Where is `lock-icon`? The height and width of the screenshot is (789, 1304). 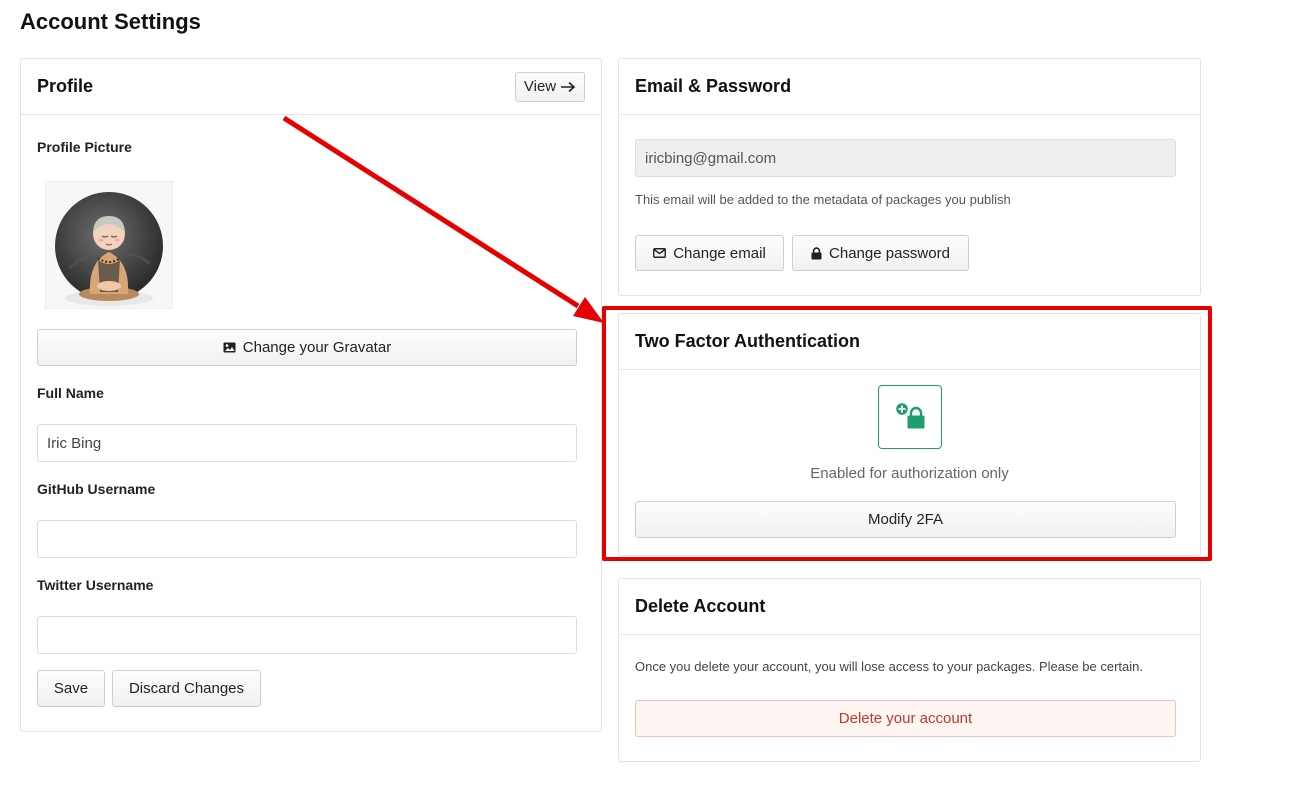 lock-icon is located at coordinates (816, 253).